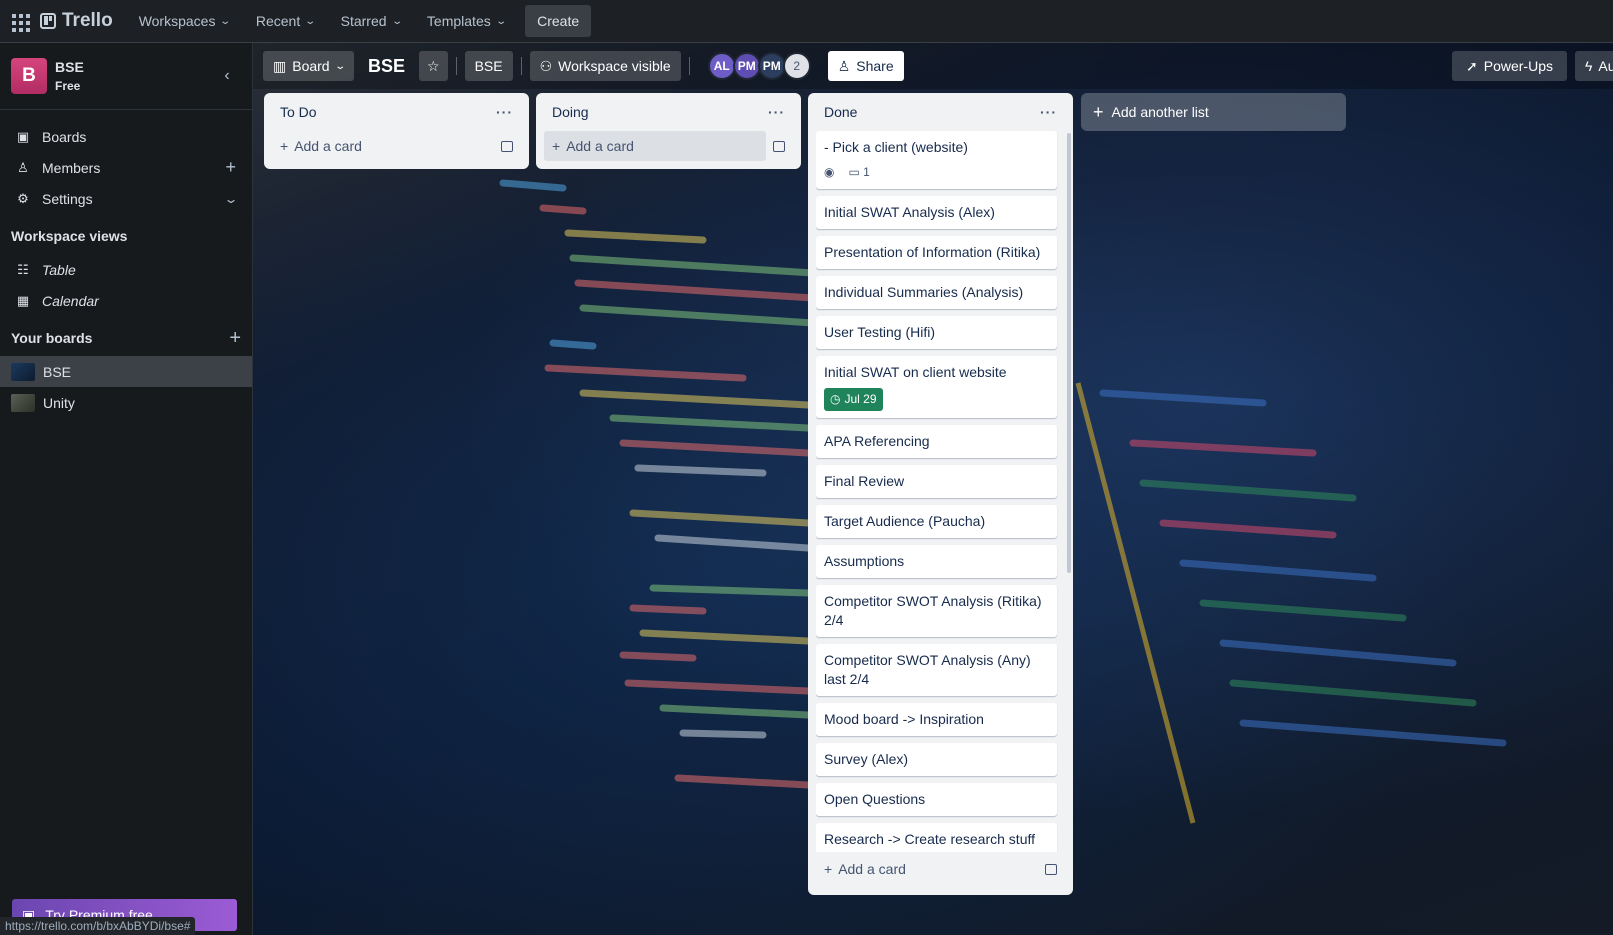 The width and height of the screenshot is (1613, 935). I want to click on power-ups-label: Power-Ups, so click(1518, 66).